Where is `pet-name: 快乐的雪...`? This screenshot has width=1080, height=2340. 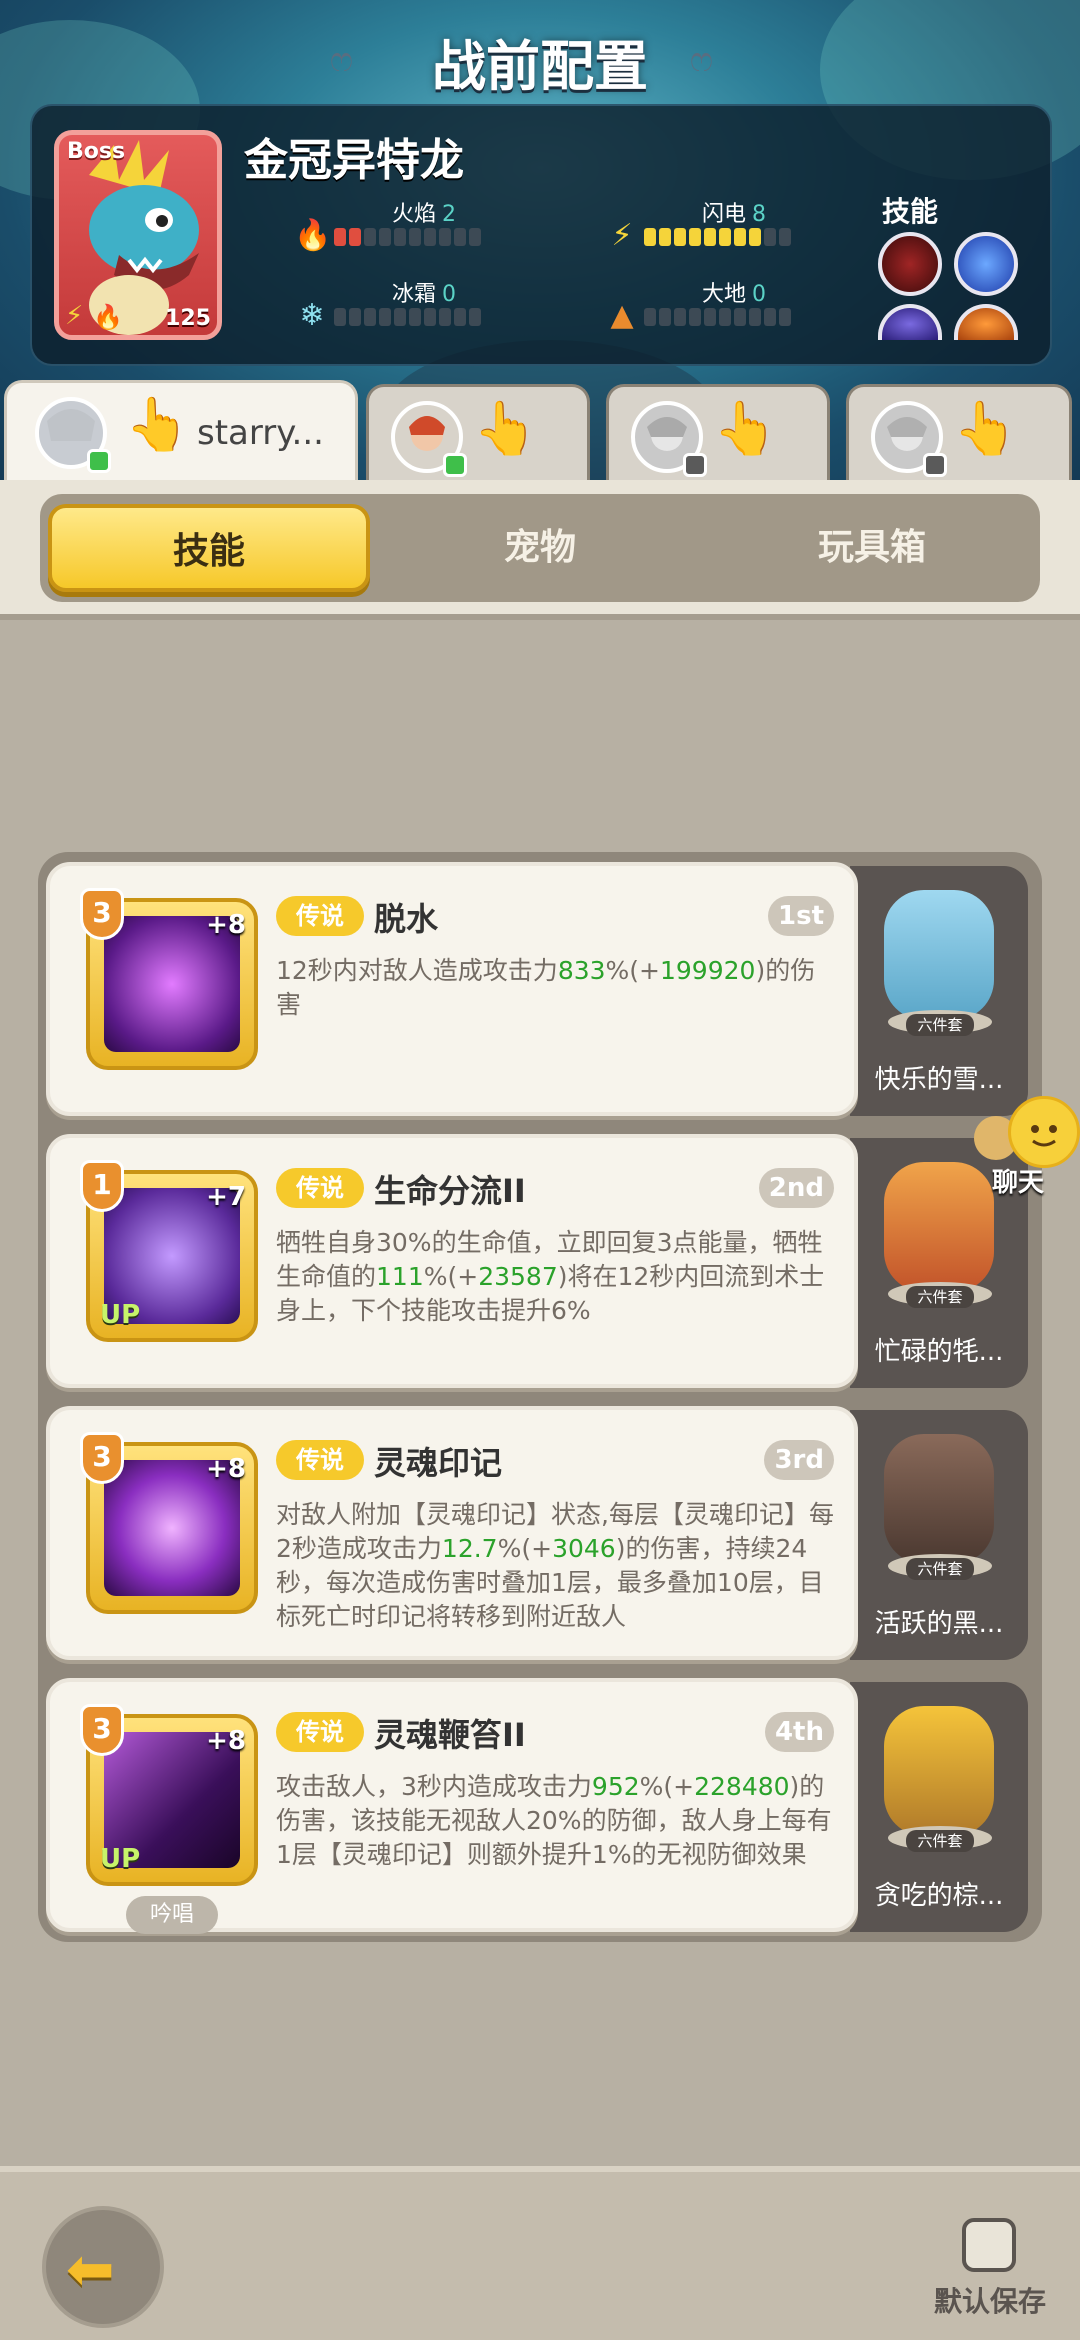
pet-name: 快乐的雪... is located at coordinates (939, 1080).